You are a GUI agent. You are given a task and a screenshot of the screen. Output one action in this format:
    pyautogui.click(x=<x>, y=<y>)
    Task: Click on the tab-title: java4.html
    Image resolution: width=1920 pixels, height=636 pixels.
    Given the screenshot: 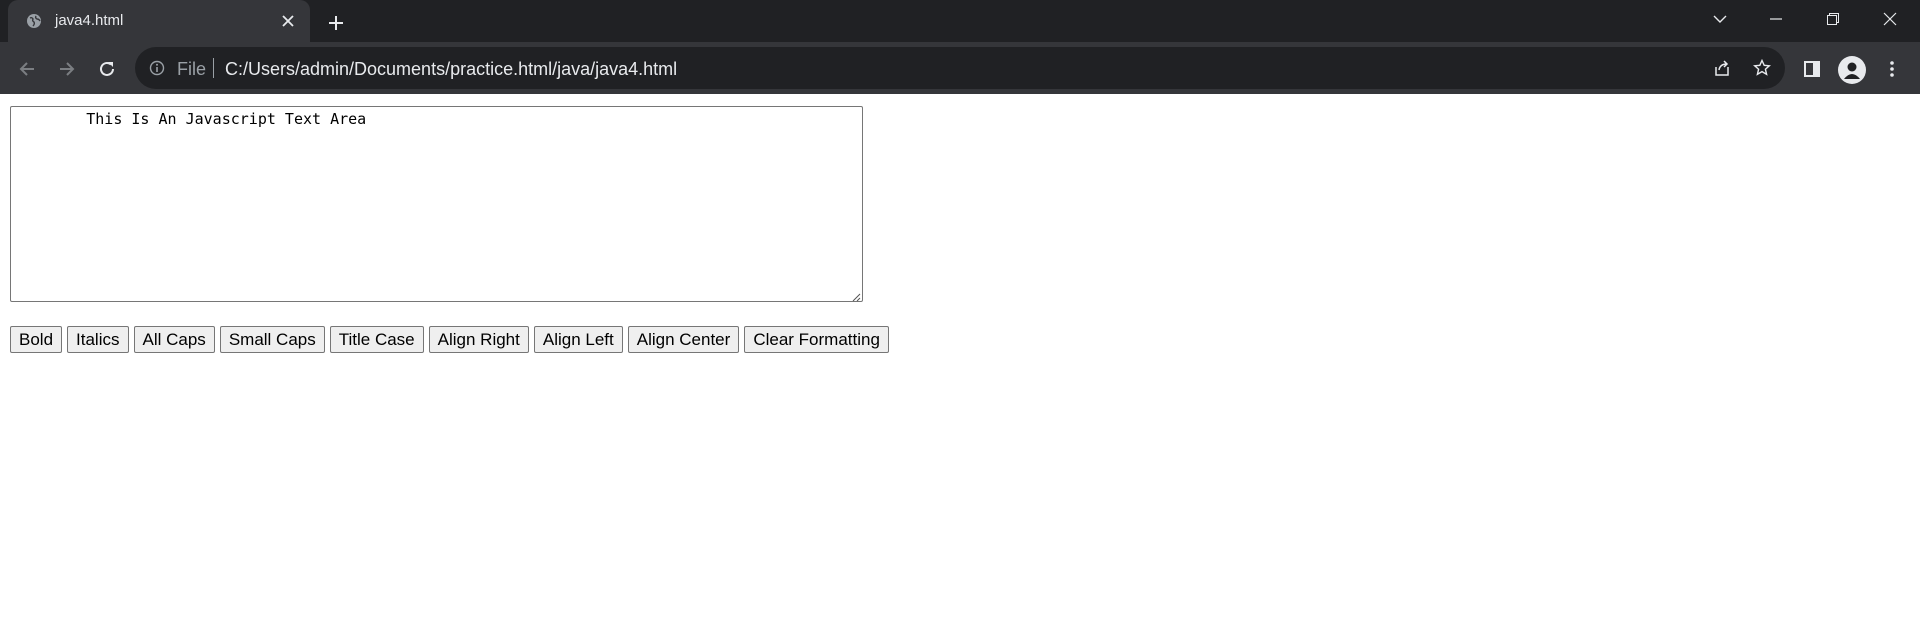 What is the action you would take?
    pyautogui.click(x=89, y=20)
    